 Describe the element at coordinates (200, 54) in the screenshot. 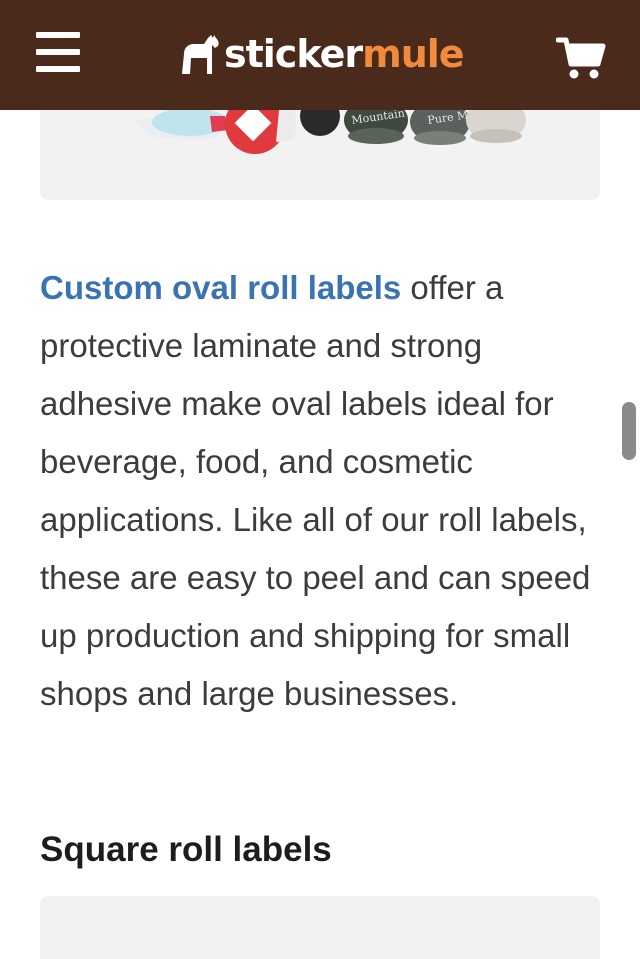

I see `mule-icon` at that location.